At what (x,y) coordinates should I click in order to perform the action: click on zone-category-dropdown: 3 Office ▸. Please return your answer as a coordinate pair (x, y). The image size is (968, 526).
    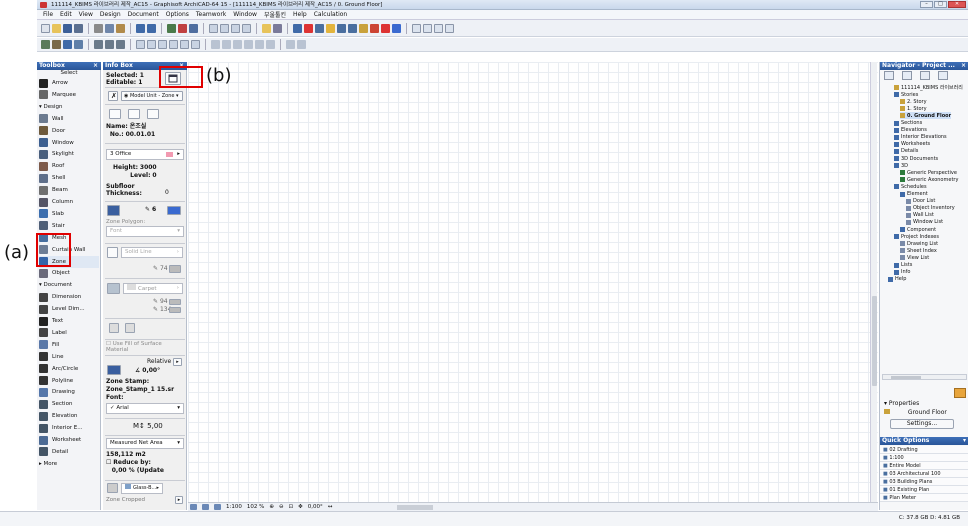
    Looking at the image, I should click on (145, 154).